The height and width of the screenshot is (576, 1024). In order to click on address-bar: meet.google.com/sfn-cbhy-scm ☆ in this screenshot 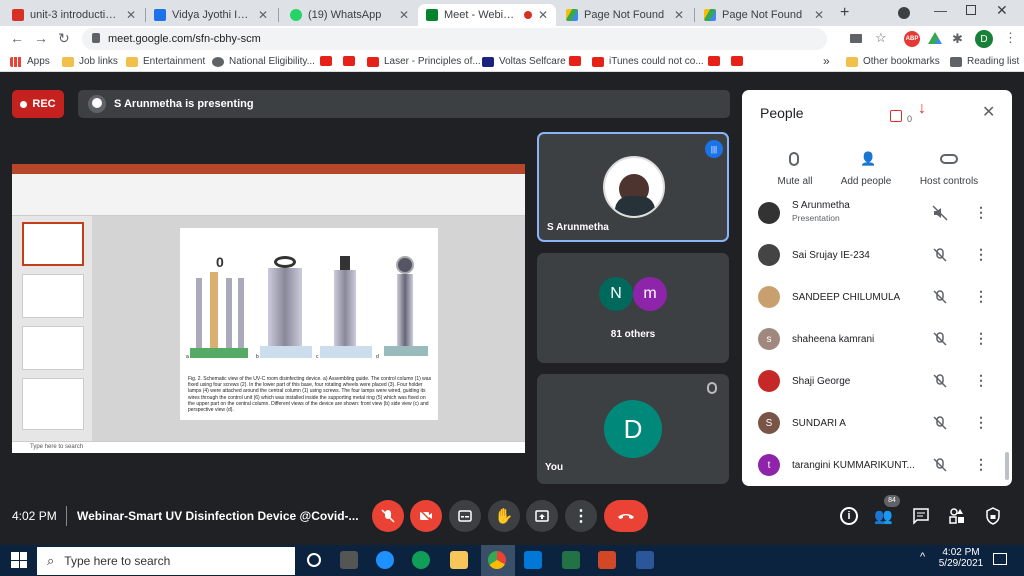, I will do `click(484, 39)`.